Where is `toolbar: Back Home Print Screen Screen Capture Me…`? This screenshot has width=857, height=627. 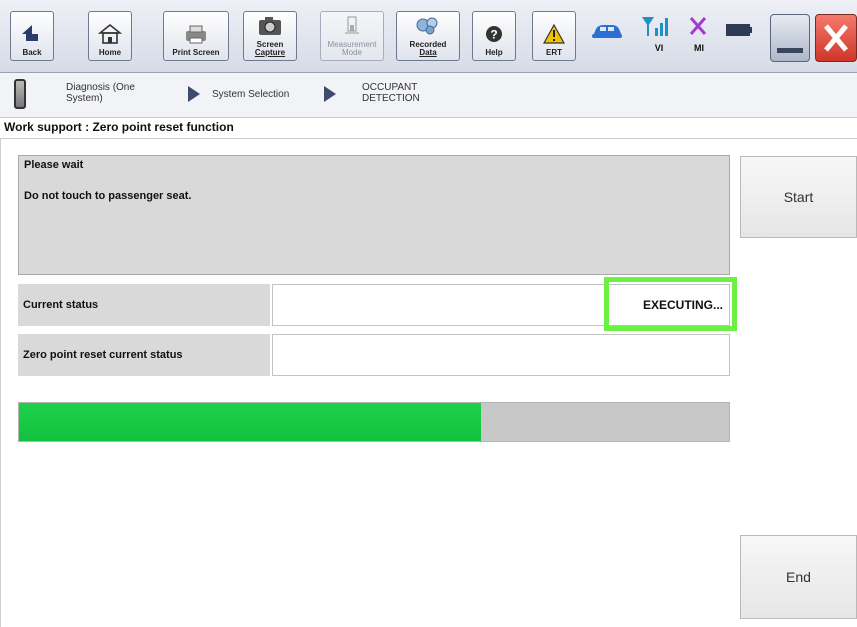
toolbar: Back Home Print Screen Screen Capture Me… is located at coordinates (428, 36).